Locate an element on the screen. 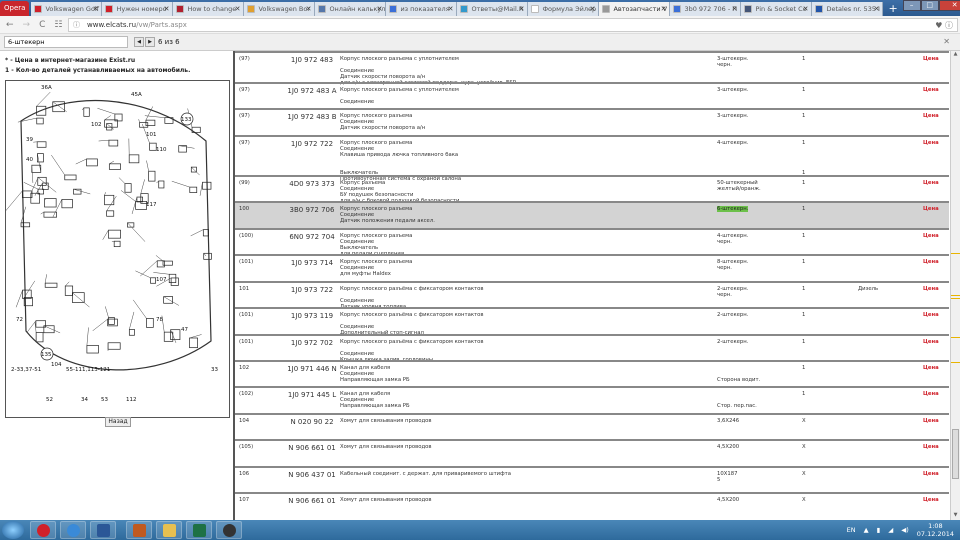  bookmark-heart-icon: ♥ ⓘ is located at coordinates (944, 25).